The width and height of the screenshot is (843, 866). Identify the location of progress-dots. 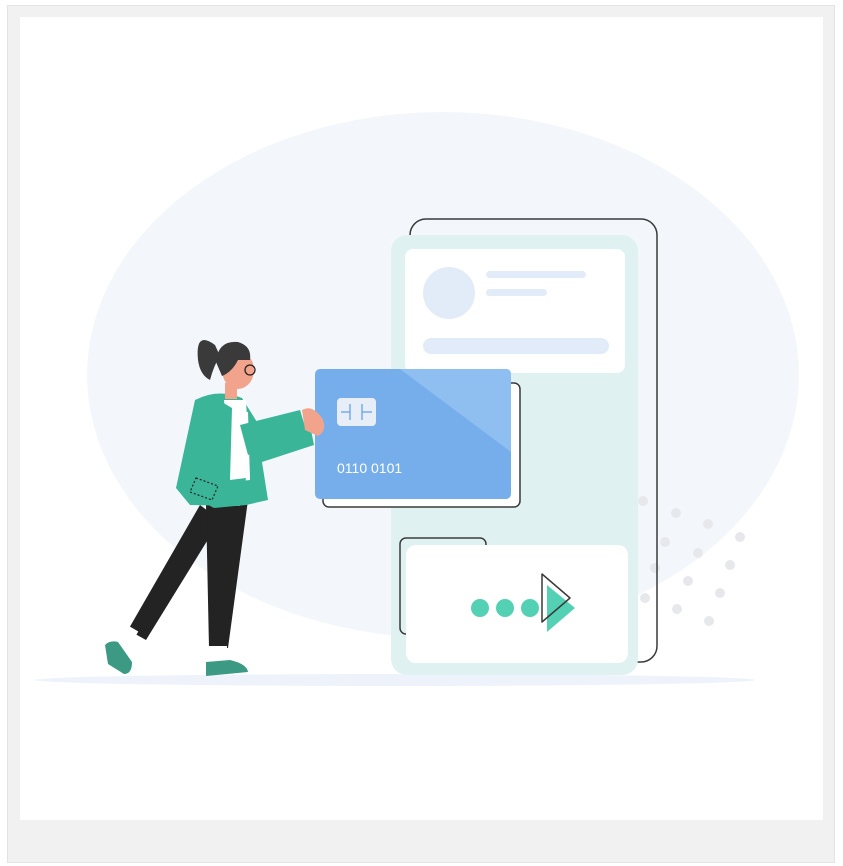
(505, 608).